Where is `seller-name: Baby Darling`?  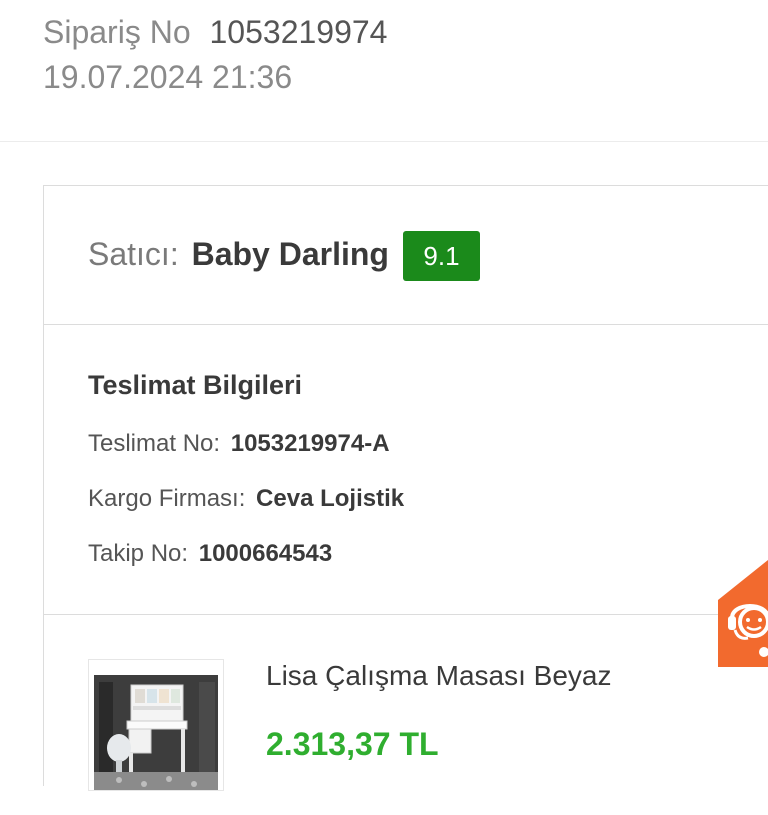 seller-name: Baby Darling is located at coordinates (290, 254).